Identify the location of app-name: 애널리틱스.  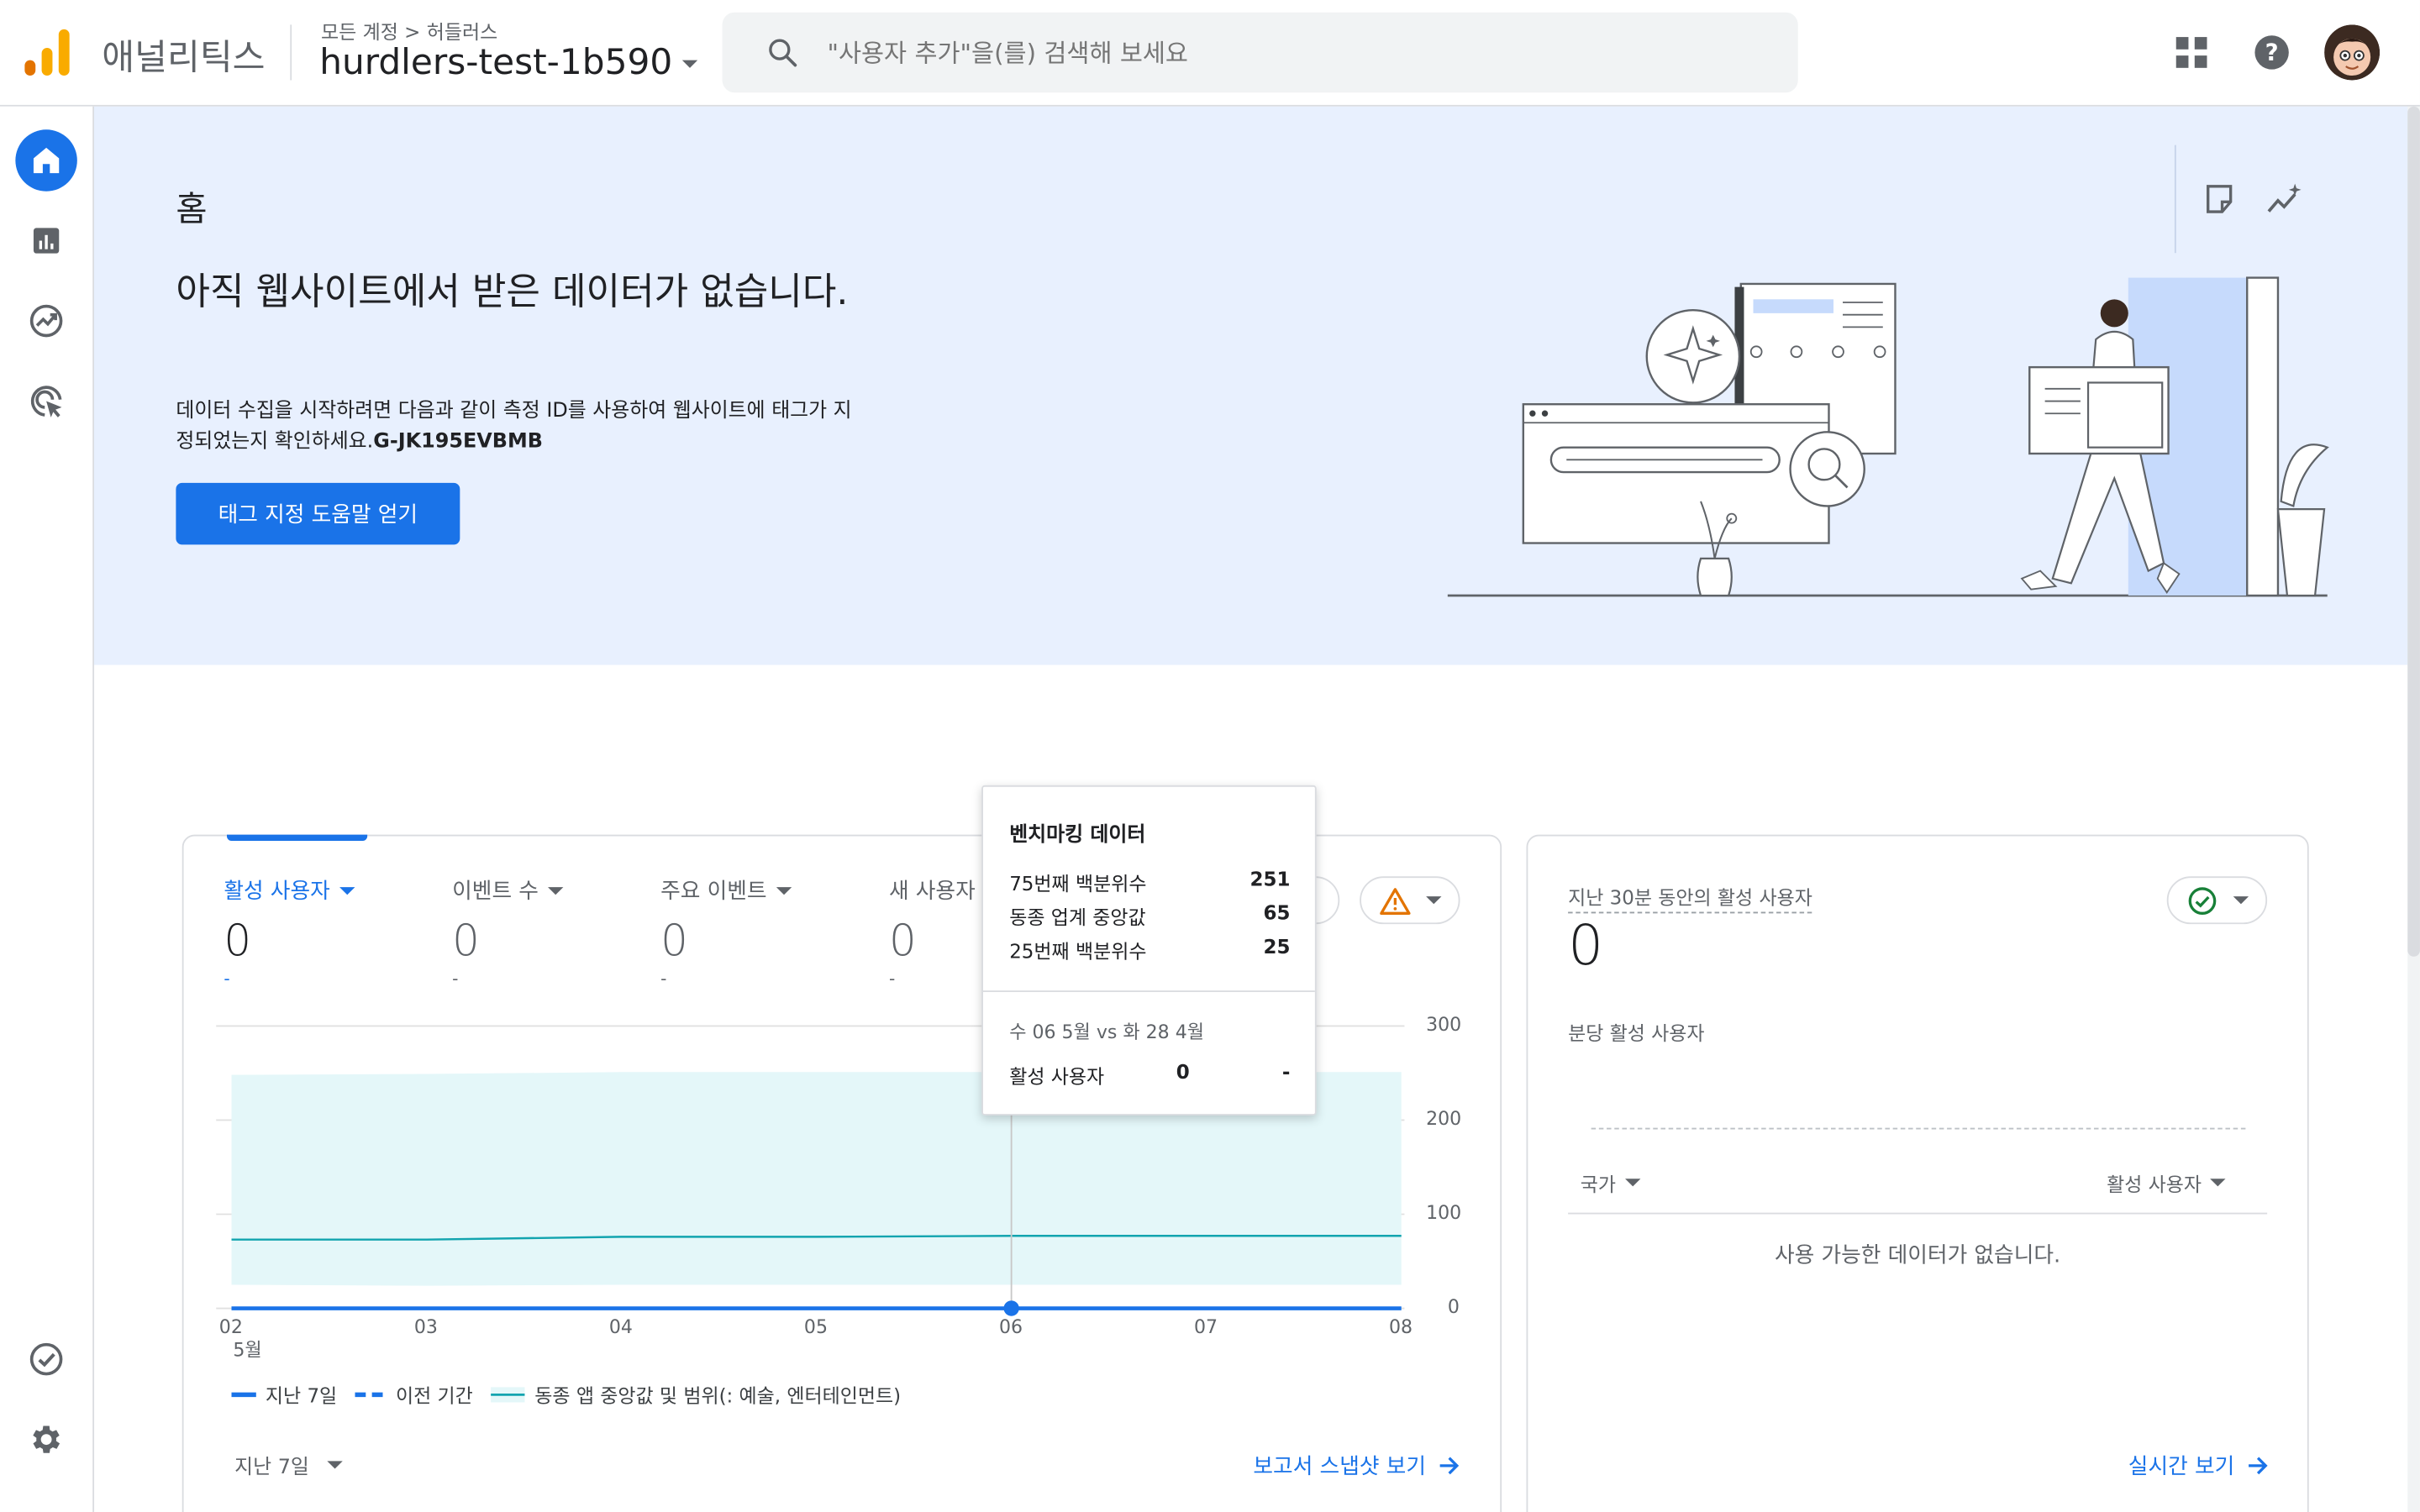
(184, 58).